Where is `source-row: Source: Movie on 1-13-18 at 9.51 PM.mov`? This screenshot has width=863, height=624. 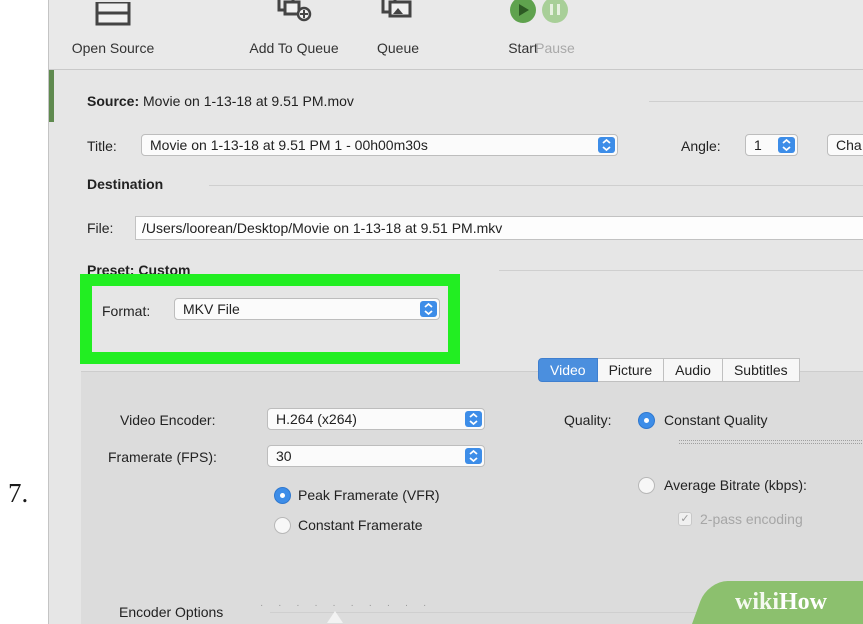 source-row: Source: Movie on 1-13-18 at 9.51 PM.mov is located at coordinates (220, 101).